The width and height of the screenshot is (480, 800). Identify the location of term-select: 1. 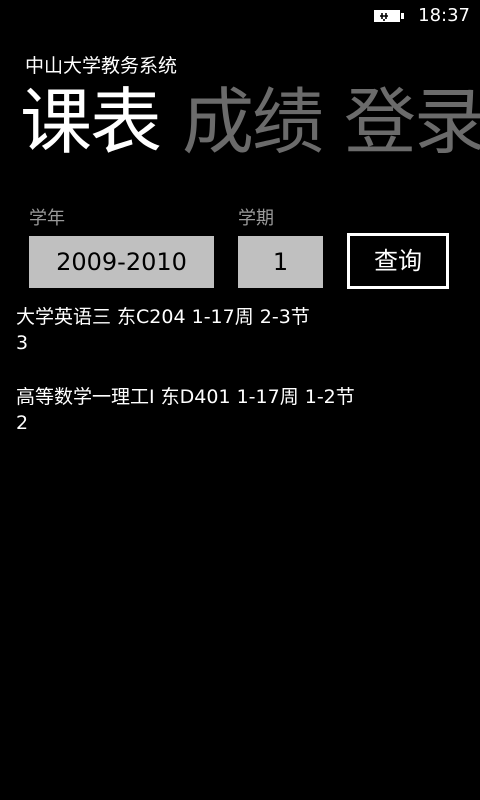
(280, 262).